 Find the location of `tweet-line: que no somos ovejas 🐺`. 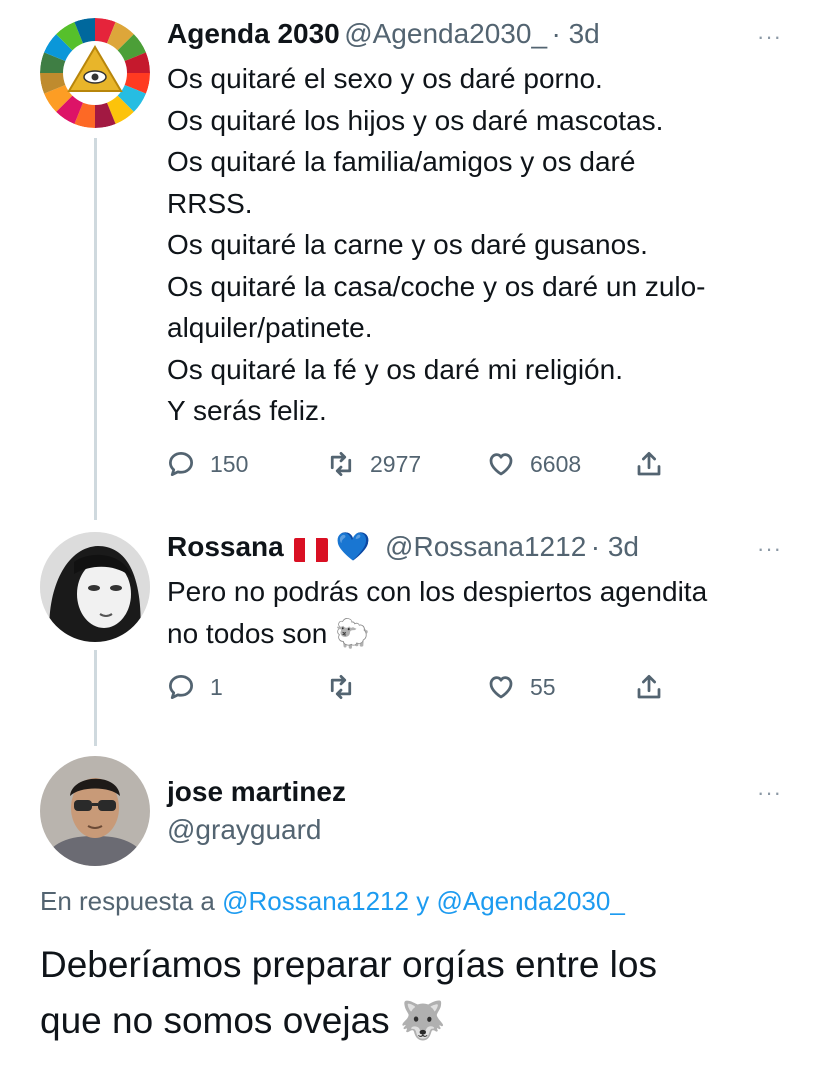

tweet-line: que no somos ovejas 🐺 is located at coordinates (243, 1020).